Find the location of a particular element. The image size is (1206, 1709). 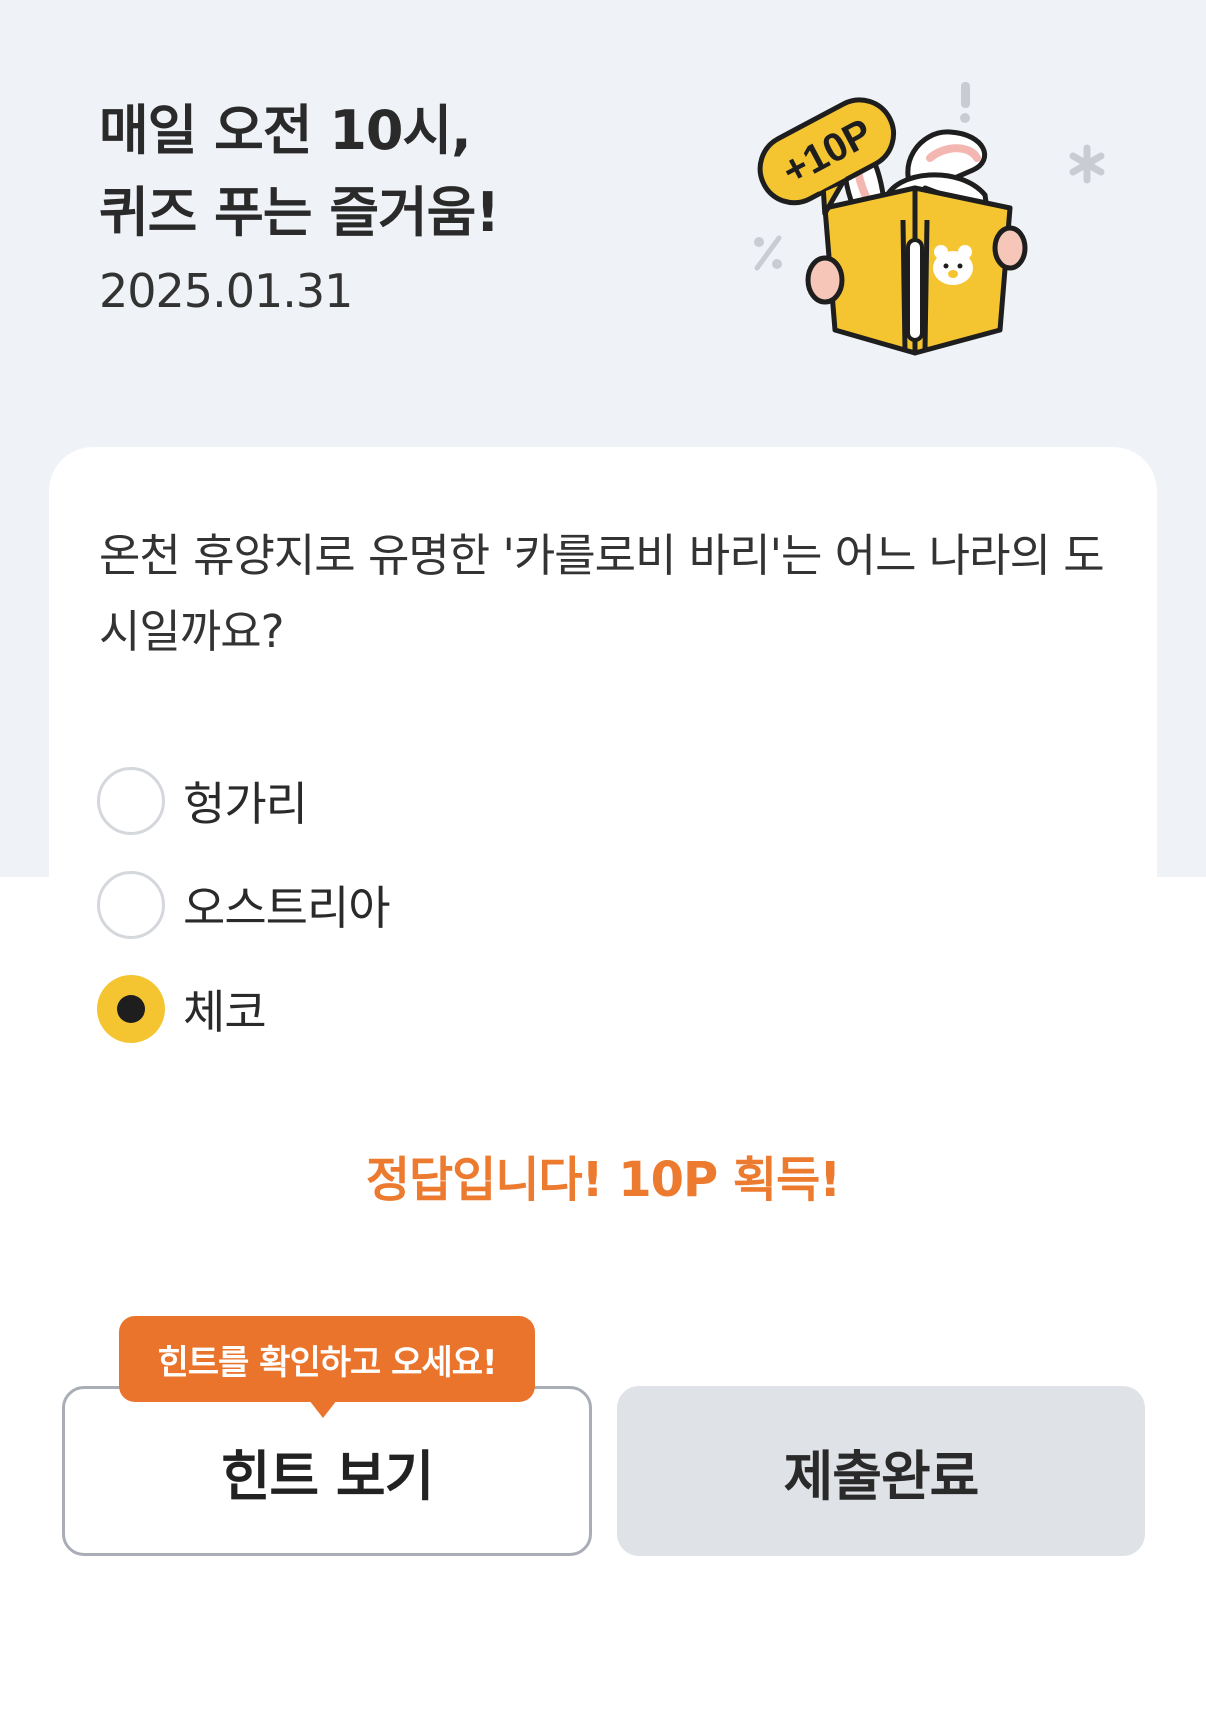

title-line-2: 퀴즈 푸는 즐거움! is located at coordinates (299, 212).